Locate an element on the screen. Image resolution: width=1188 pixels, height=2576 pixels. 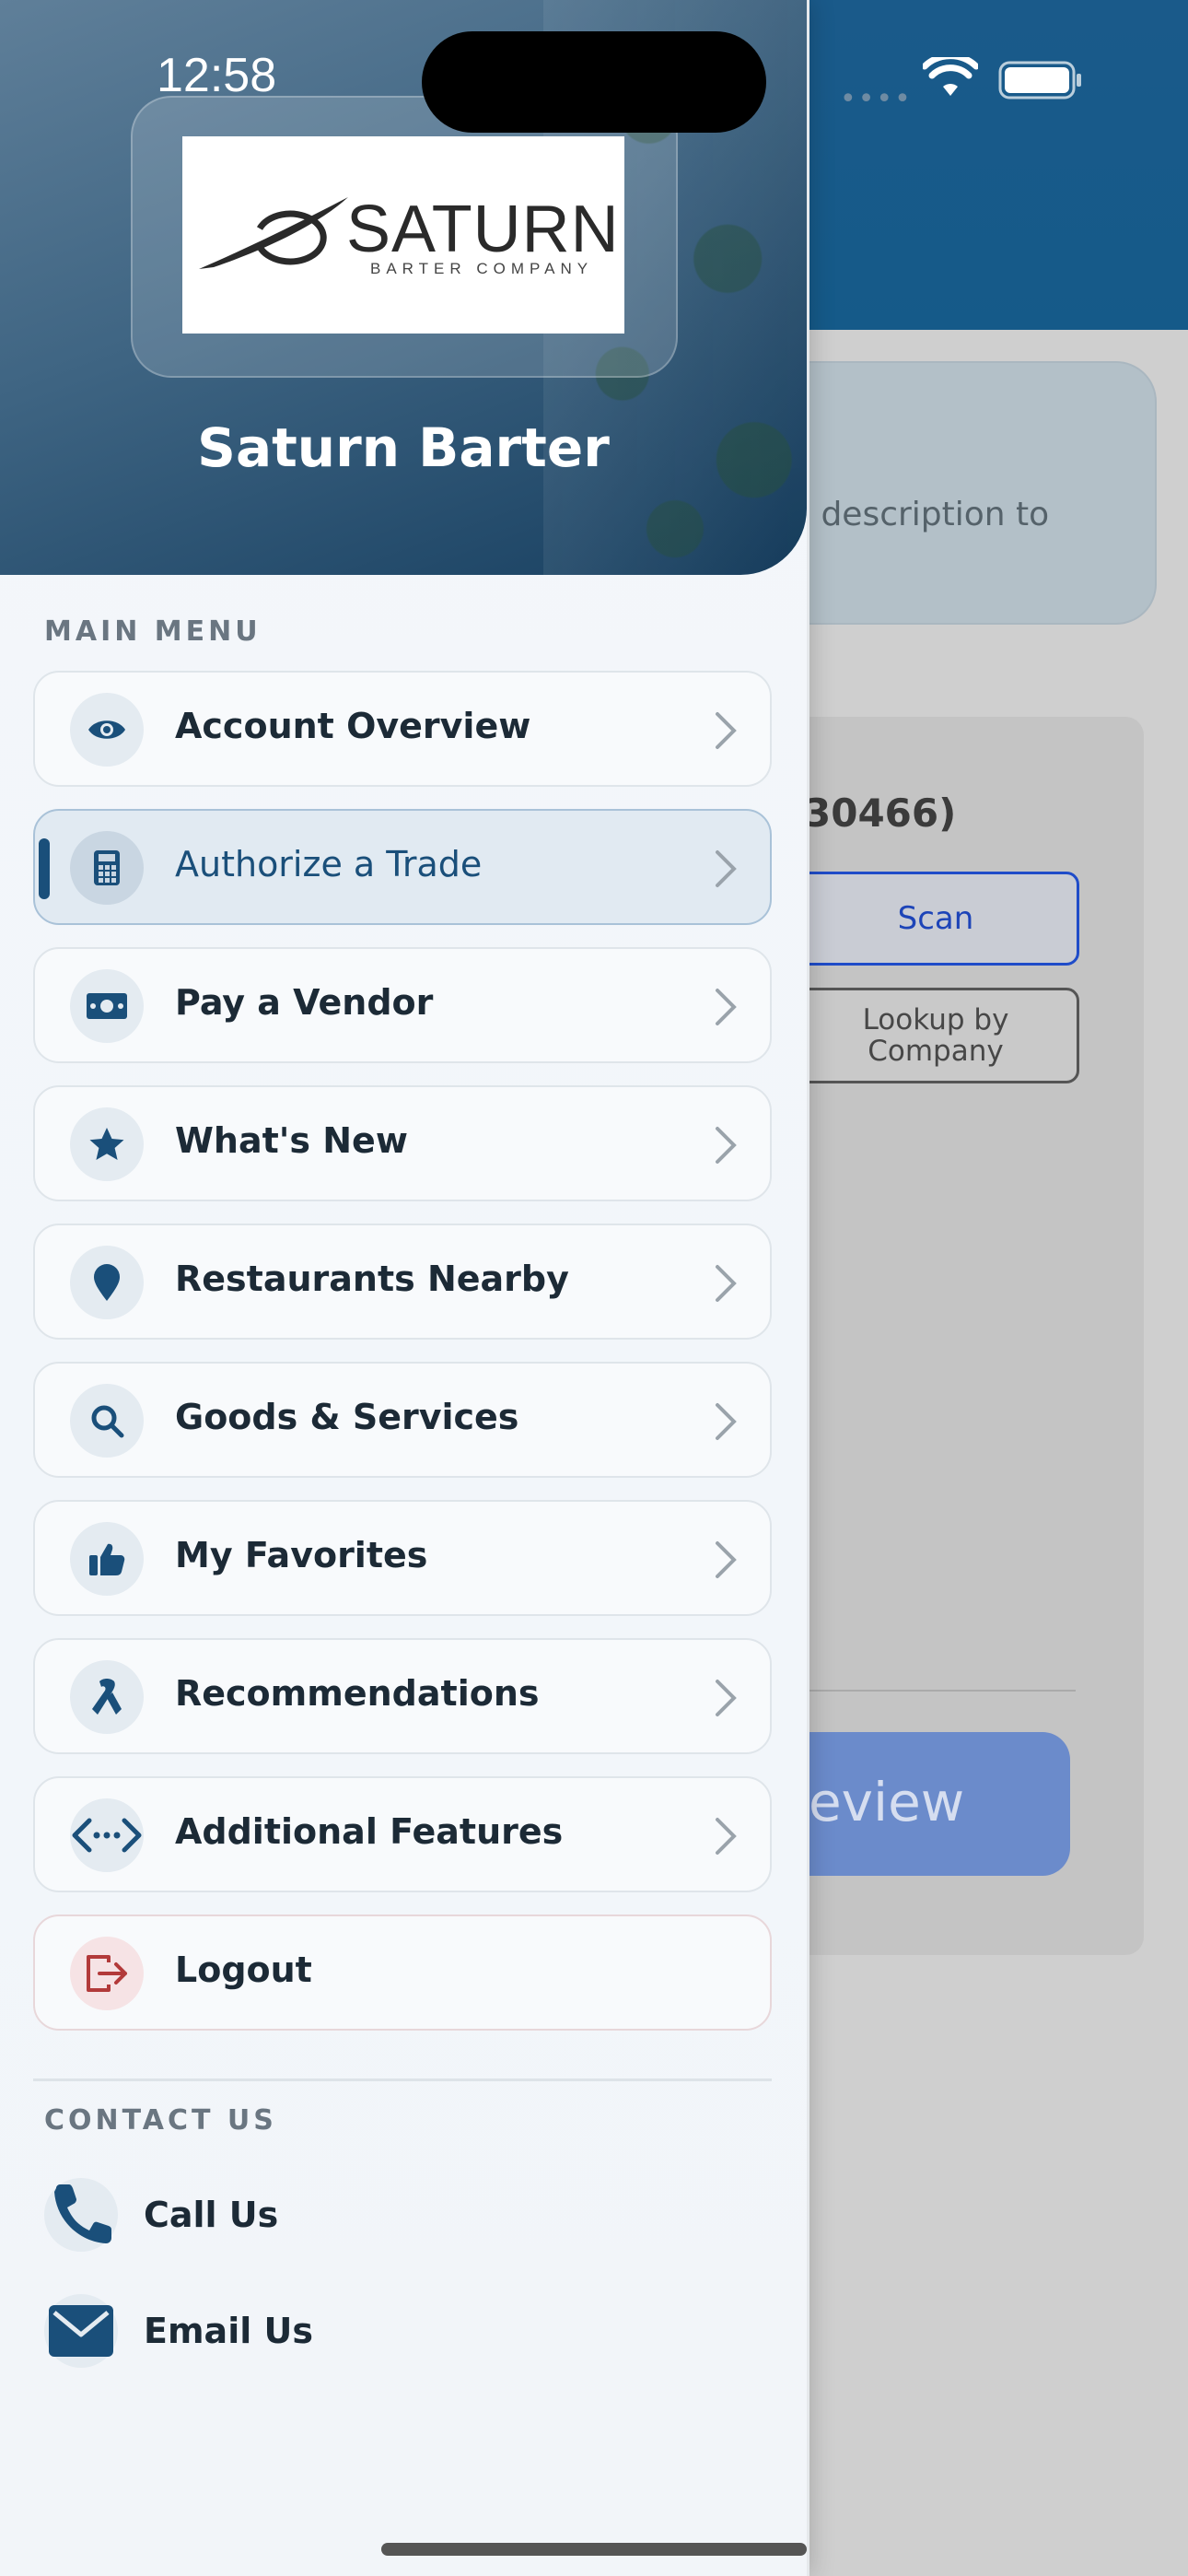
code-arrows-icon is located at coordinates (107, 1835).